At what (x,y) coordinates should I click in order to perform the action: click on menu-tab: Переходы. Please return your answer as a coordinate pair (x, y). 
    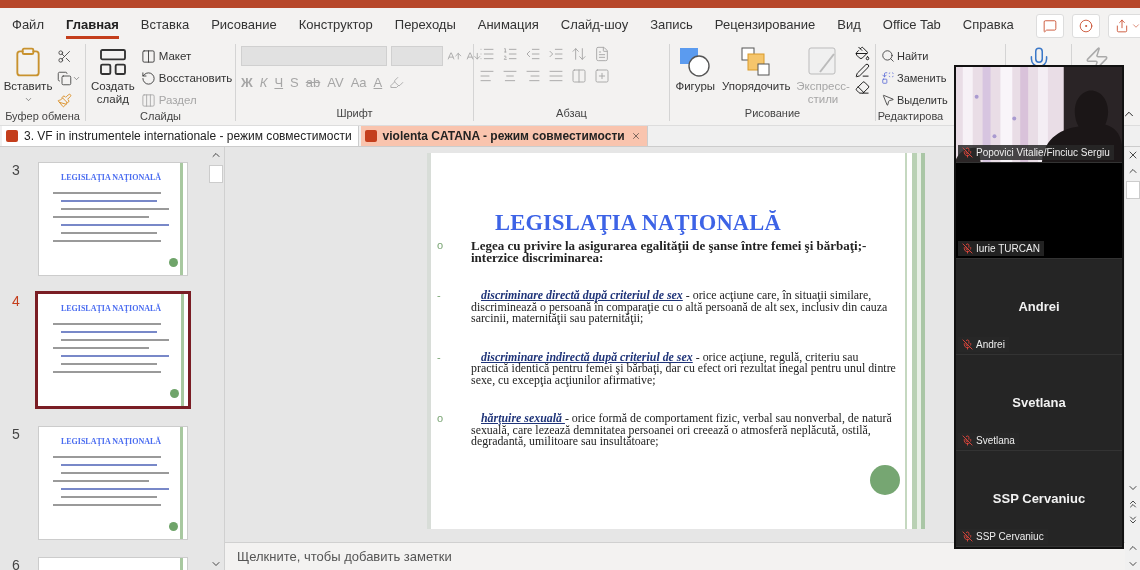
    Looking at the image, I should click on (425, 26).